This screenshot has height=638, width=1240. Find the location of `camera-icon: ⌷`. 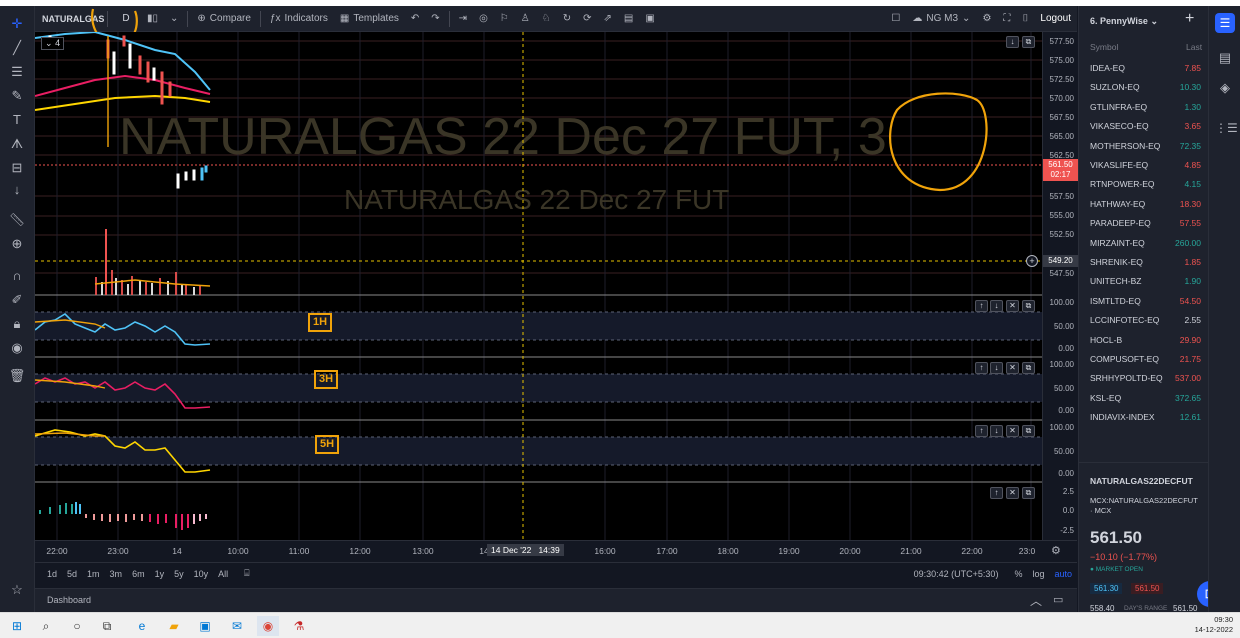

camera-icon: ⌷ is located at coordinates (1025, 19).